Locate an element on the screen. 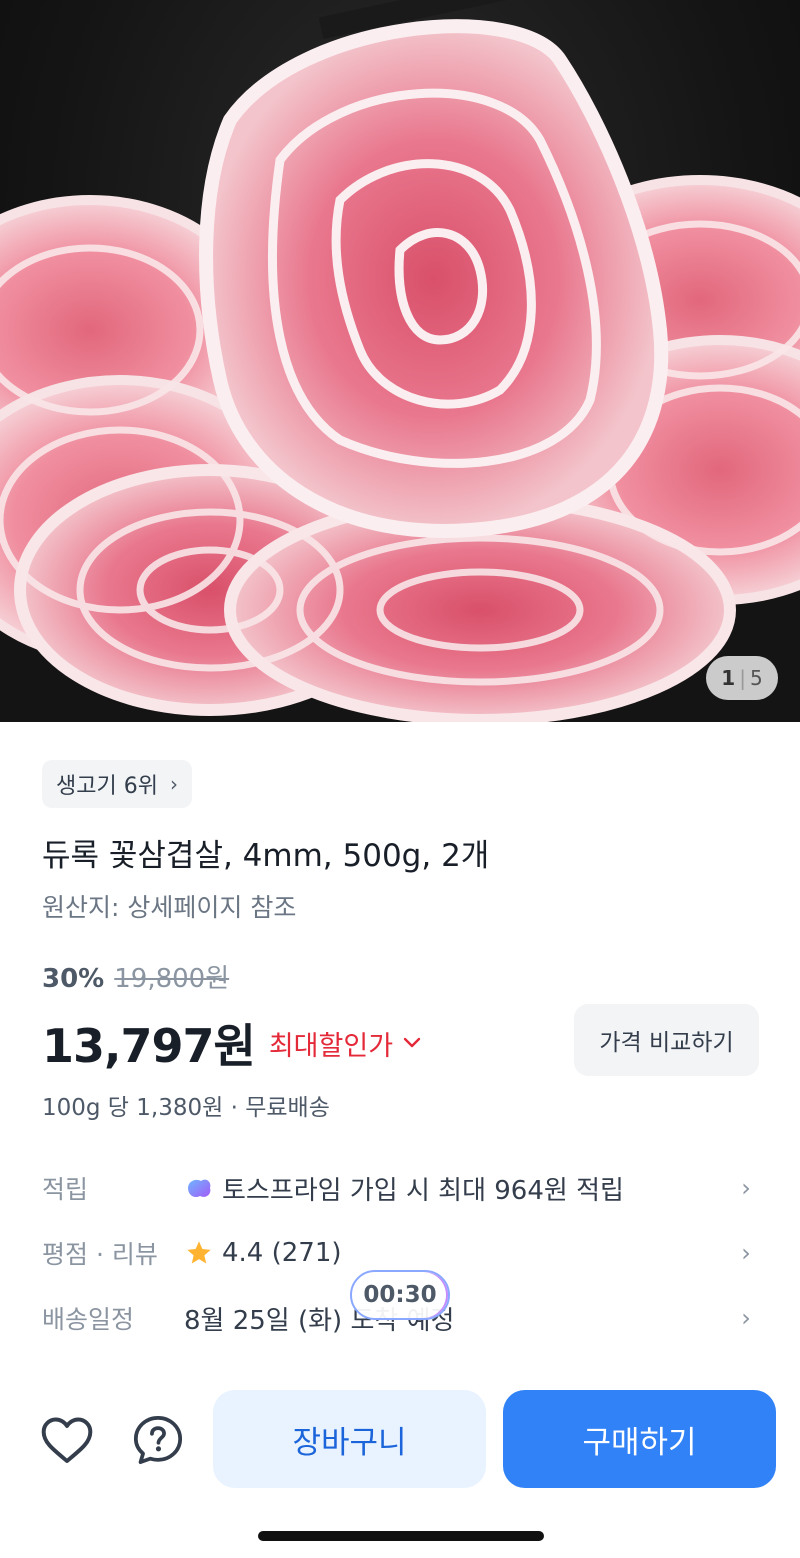  question-bubble-icon is located at coordinates (158, 1440).